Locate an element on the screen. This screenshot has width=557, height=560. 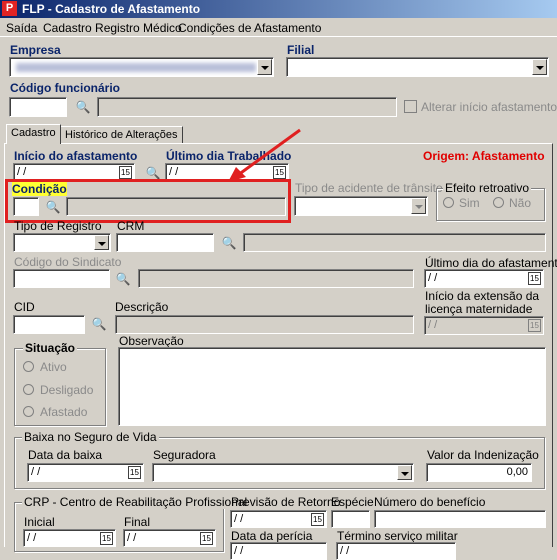
alterar-inicio-label: Alterar início afastamento is located at coordinates (489, 107).